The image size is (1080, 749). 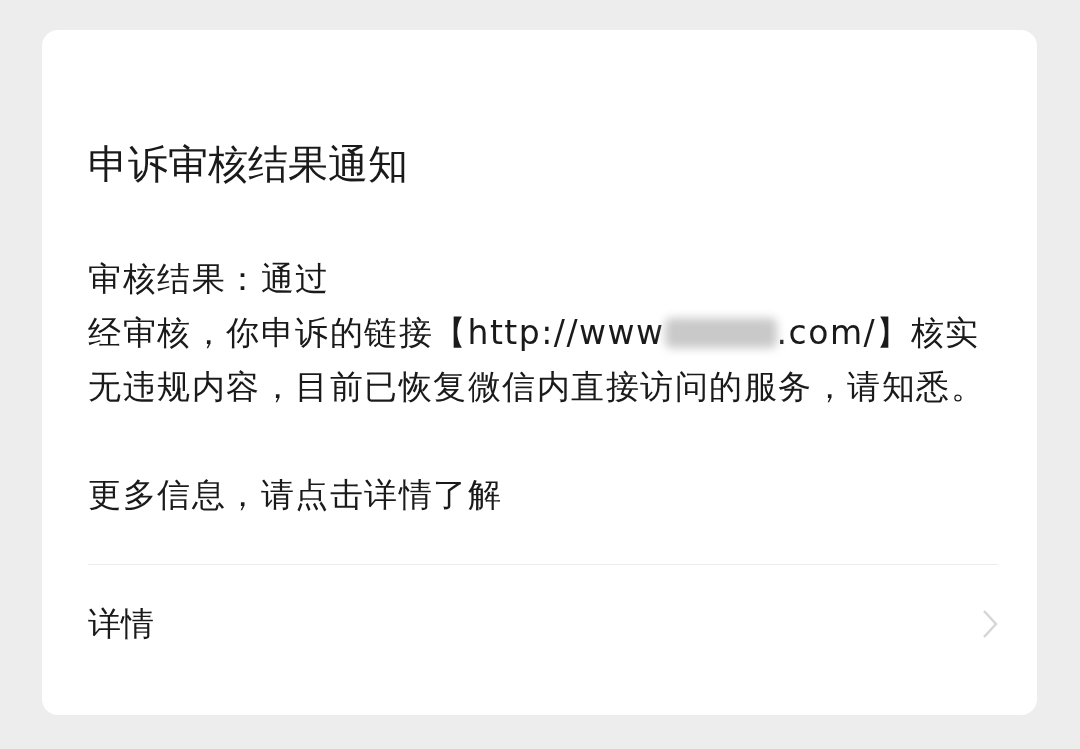 What do you see at coordinates (537, 360) in the screenshot?
I see `message-text: 经审核，你申诉的链接【http://www .com/】核实无违规内容，目前已恢复微信内直接访问的服务，请知悉。` at bounding box center [537, 360].